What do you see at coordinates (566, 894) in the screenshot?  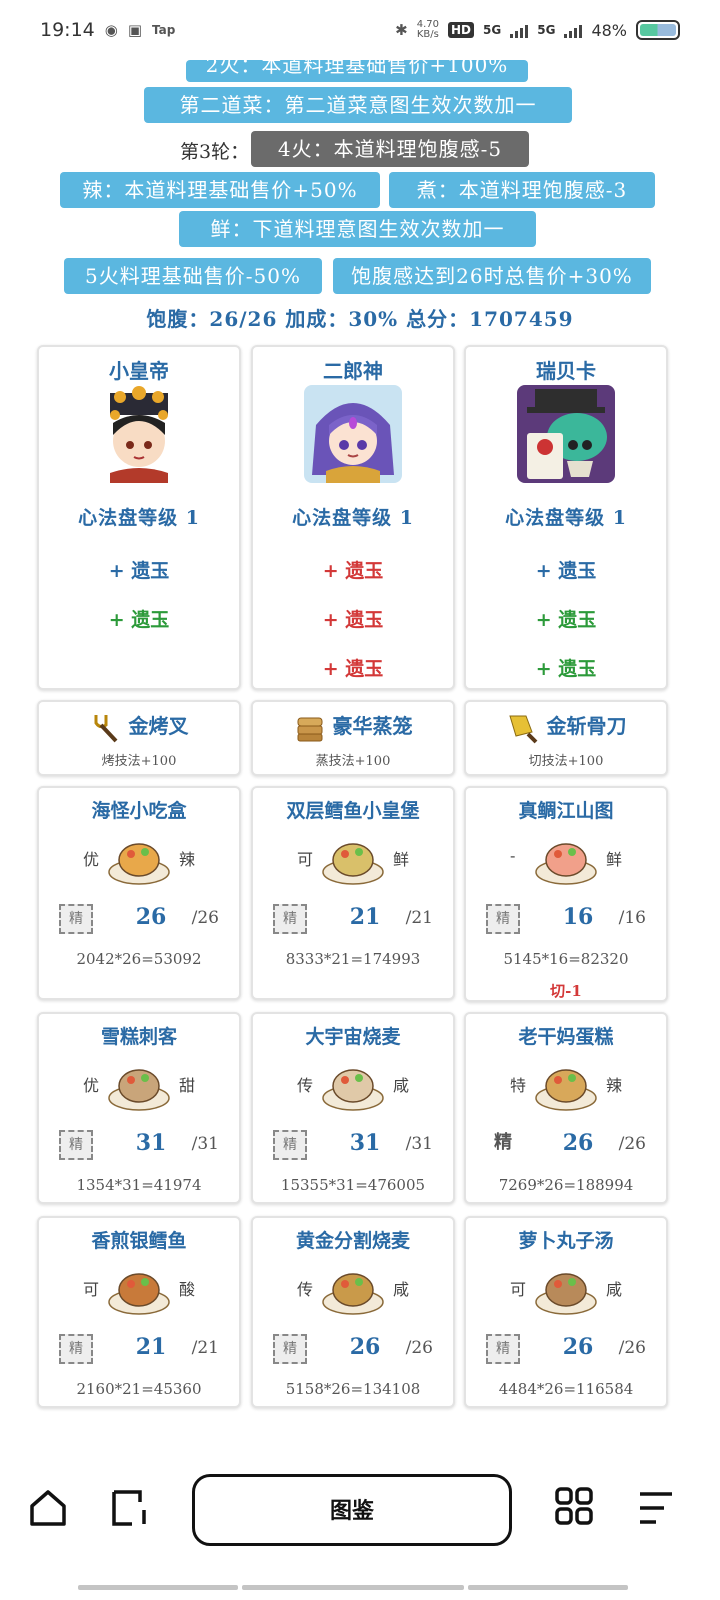 I see `dish-card: 真鲷江山图 - 鲜精 16/16 5145*16=82320 切-1` at bounding box center [566, 894].